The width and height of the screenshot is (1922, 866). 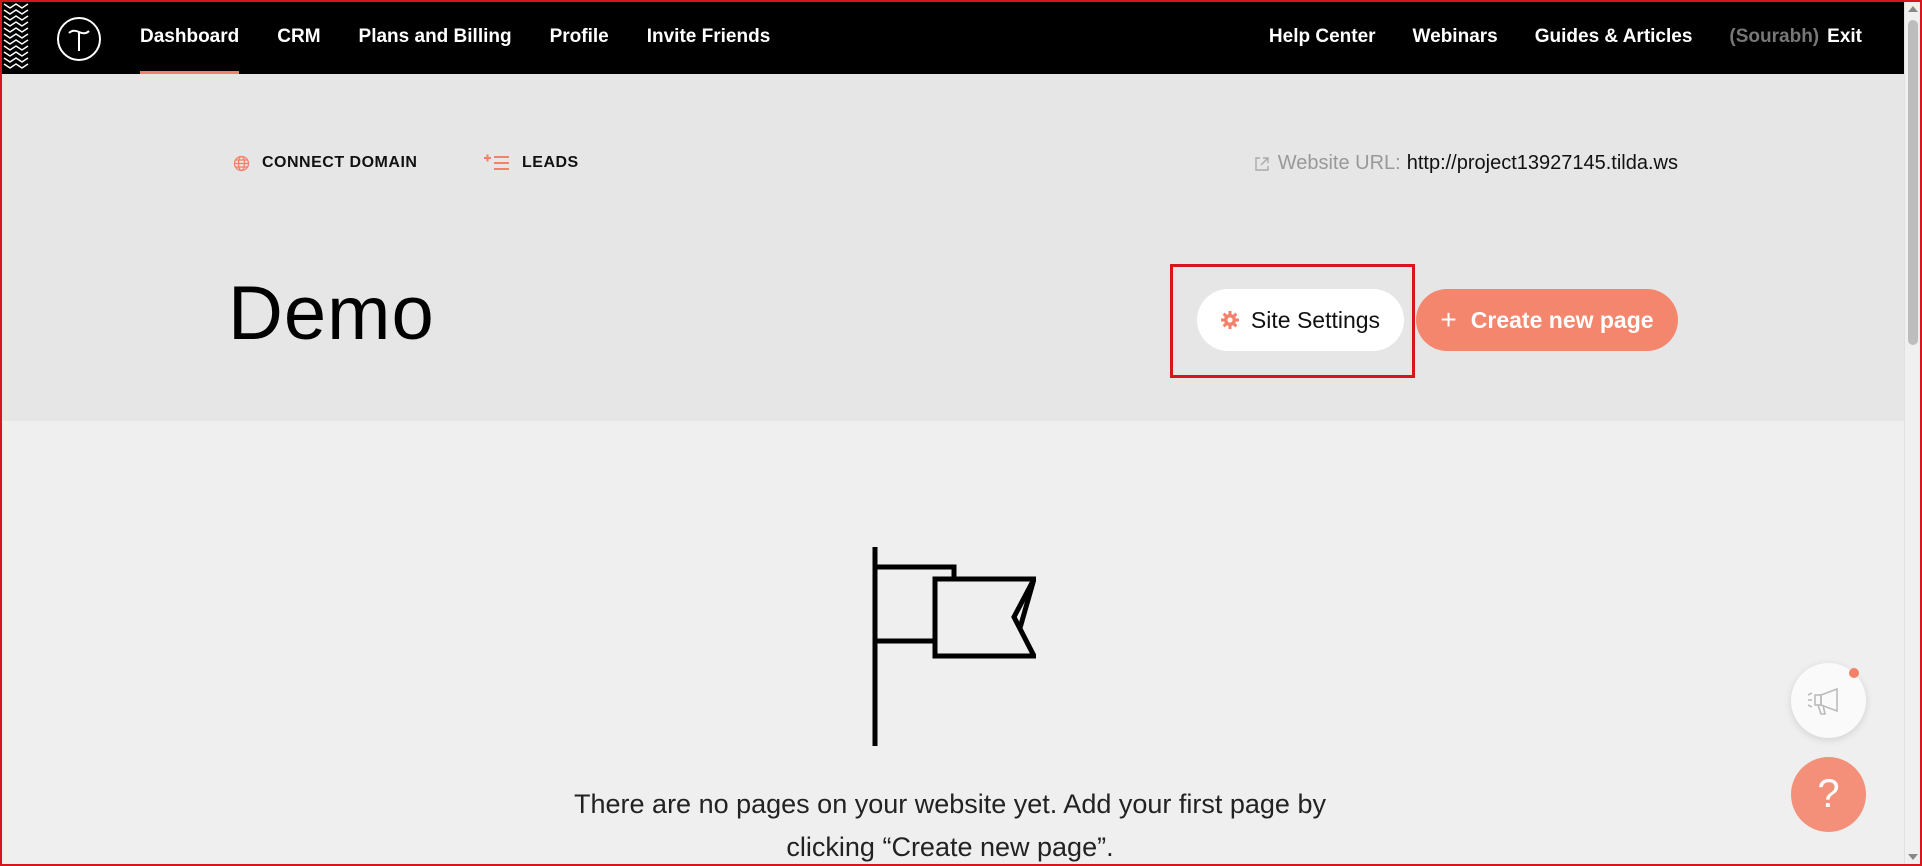 What do you see at coordinates (1448, 319) in the screenshot?
I see `plus-icon: +` at bounding box center [1448, 319].